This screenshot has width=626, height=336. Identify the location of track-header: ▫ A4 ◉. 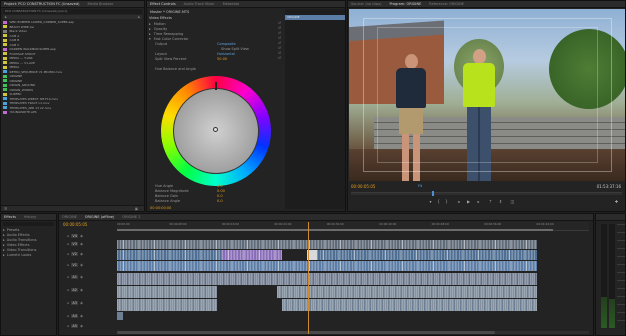
(87, 316).